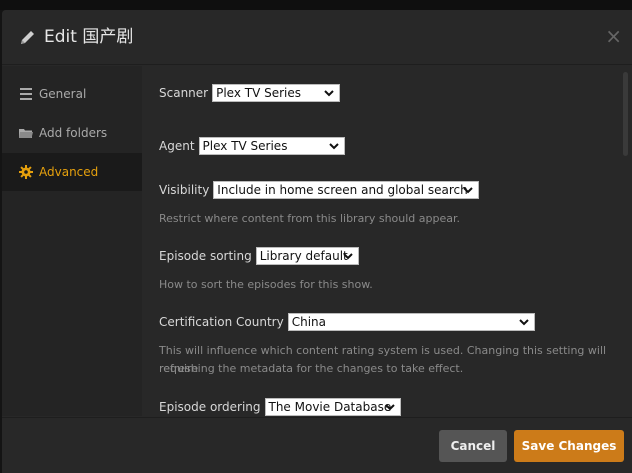 Image resolution: width=632 pixels, height=473 pixels. What do you see at coordinates (342, 190) in the screenshot?
I see `visibility-value: Include in home screen and global search` at bounding box center [342, 190].